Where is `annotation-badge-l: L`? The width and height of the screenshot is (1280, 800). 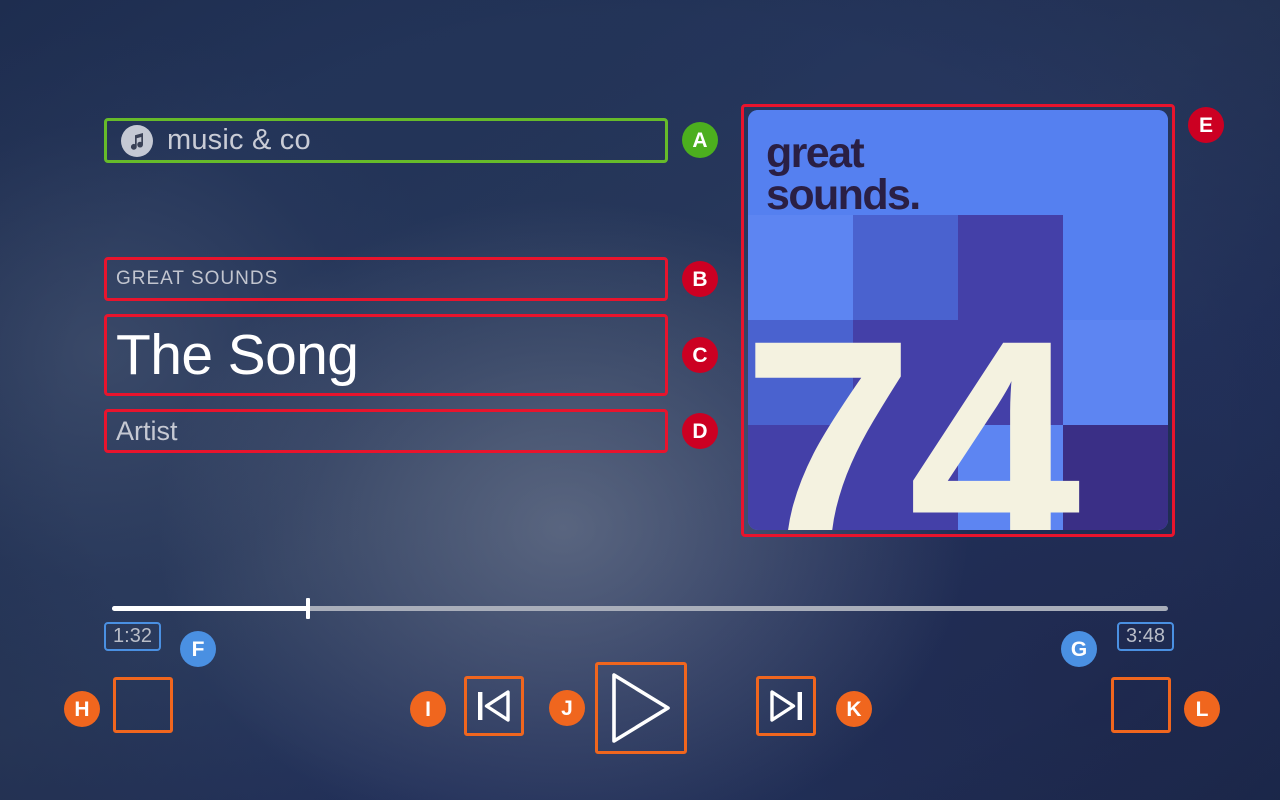 annotation-badge-l: L is located at coordinates (1202, 709).